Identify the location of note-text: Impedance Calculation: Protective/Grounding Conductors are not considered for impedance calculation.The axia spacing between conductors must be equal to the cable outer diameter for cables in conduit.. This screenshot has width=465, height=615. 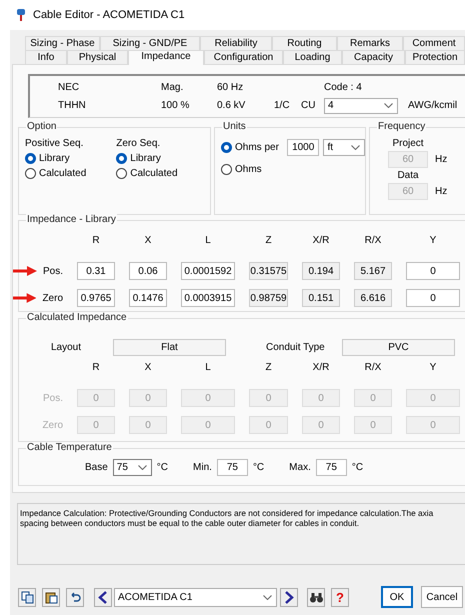
(241, 534).